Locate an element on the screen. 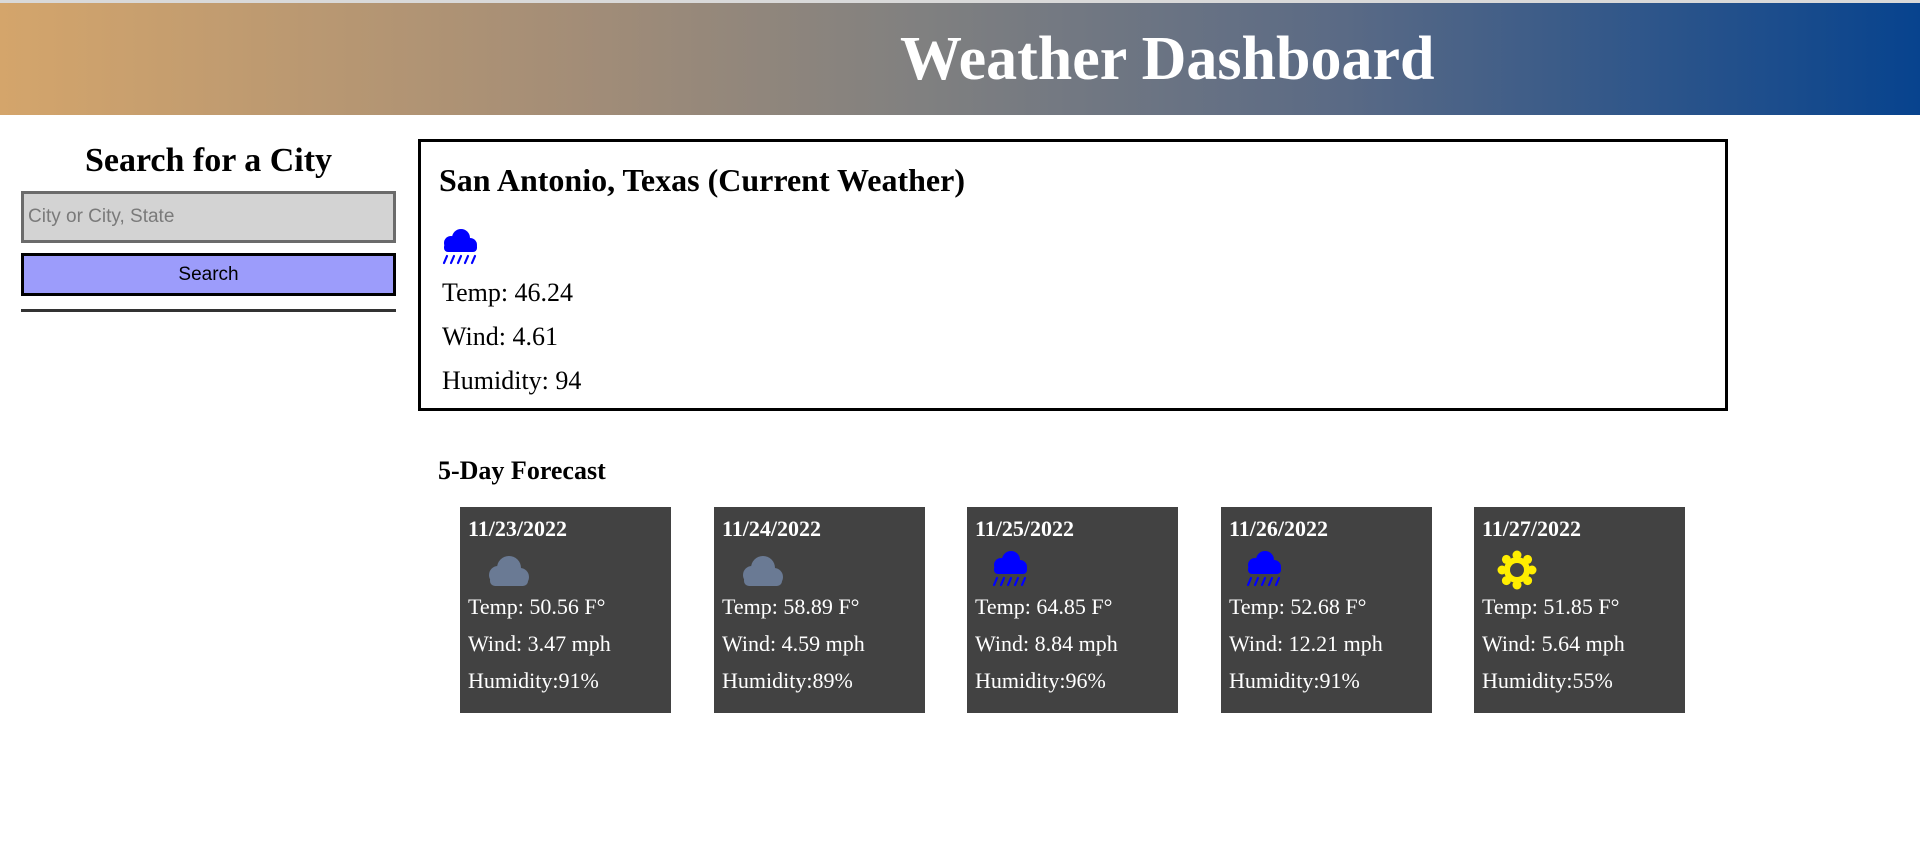 The height and width of the screenshot is (856, 1920). current-wind: Wind: 4.61 is located at coordinates (500, 336).